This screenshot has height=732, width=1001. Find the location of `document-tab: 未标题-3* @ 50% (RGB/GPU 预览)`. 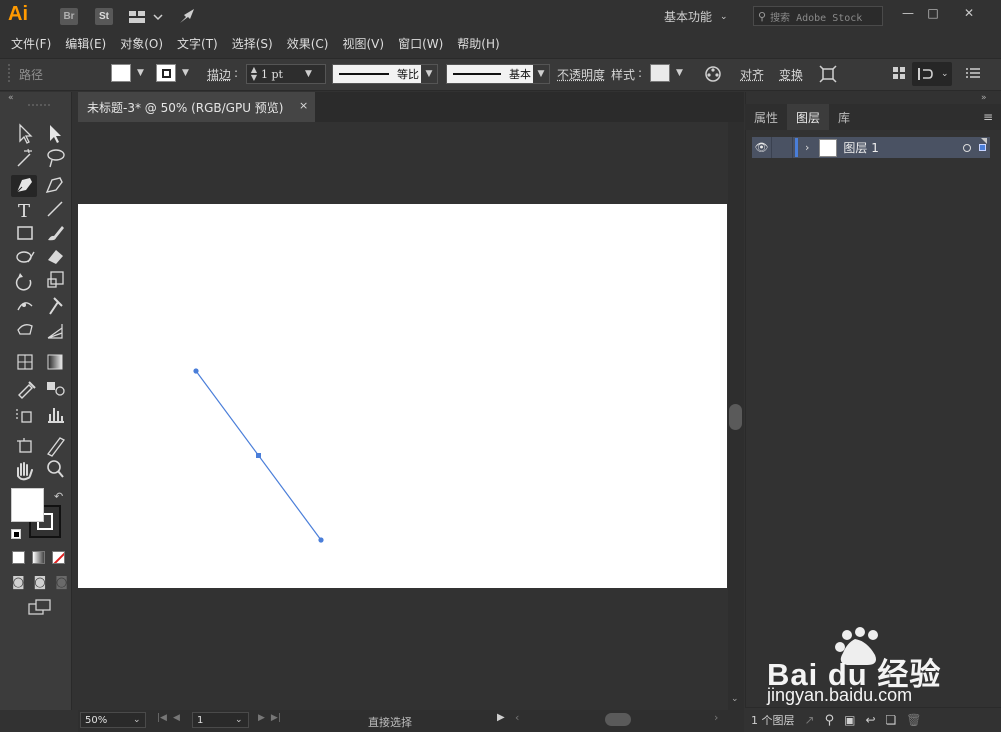

document-tab: 未标题-3* @ 50% (RGB/GPU 预览) is located at coordinates (196, 107).